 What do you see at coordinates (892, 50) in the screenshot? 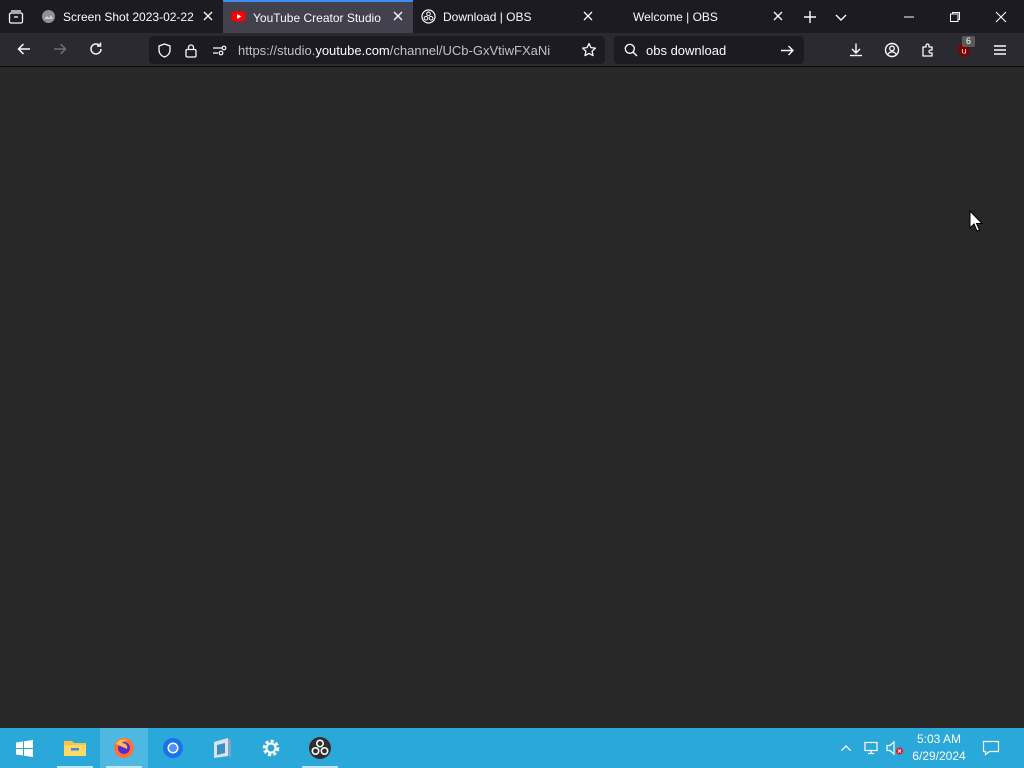
I see `account-icon` at bounding box center [892, 50].